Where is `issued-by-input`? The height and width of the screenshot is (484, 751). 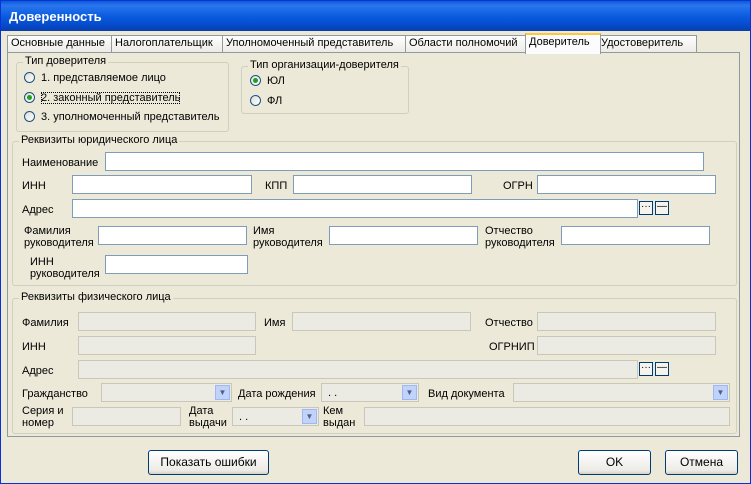
issued-by-input is located at coordinates (547, 416).